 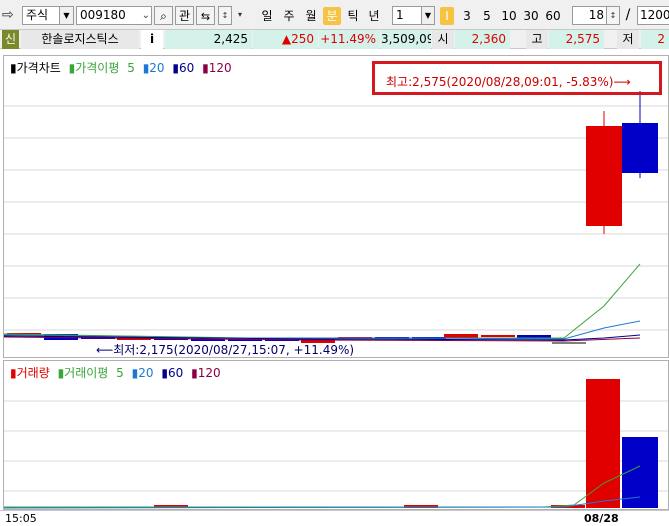 What do you see at coordinates (613, 15) in the screenshot?
I see `count-spinner: ↕` at bounding box center [613, 15].